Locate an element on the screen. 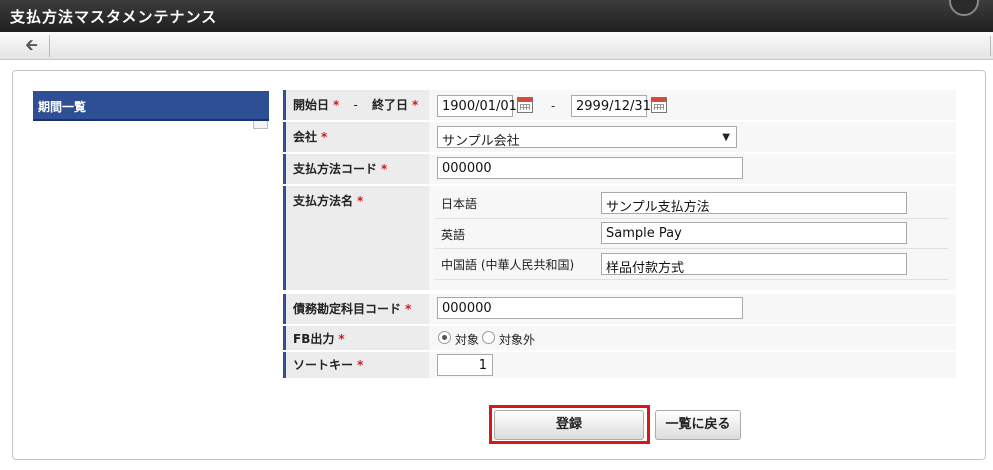 The width and height of the screenshot is (993, 470). account-code-label: 債務勘定科目コード * is located at coordinates (356, 309).